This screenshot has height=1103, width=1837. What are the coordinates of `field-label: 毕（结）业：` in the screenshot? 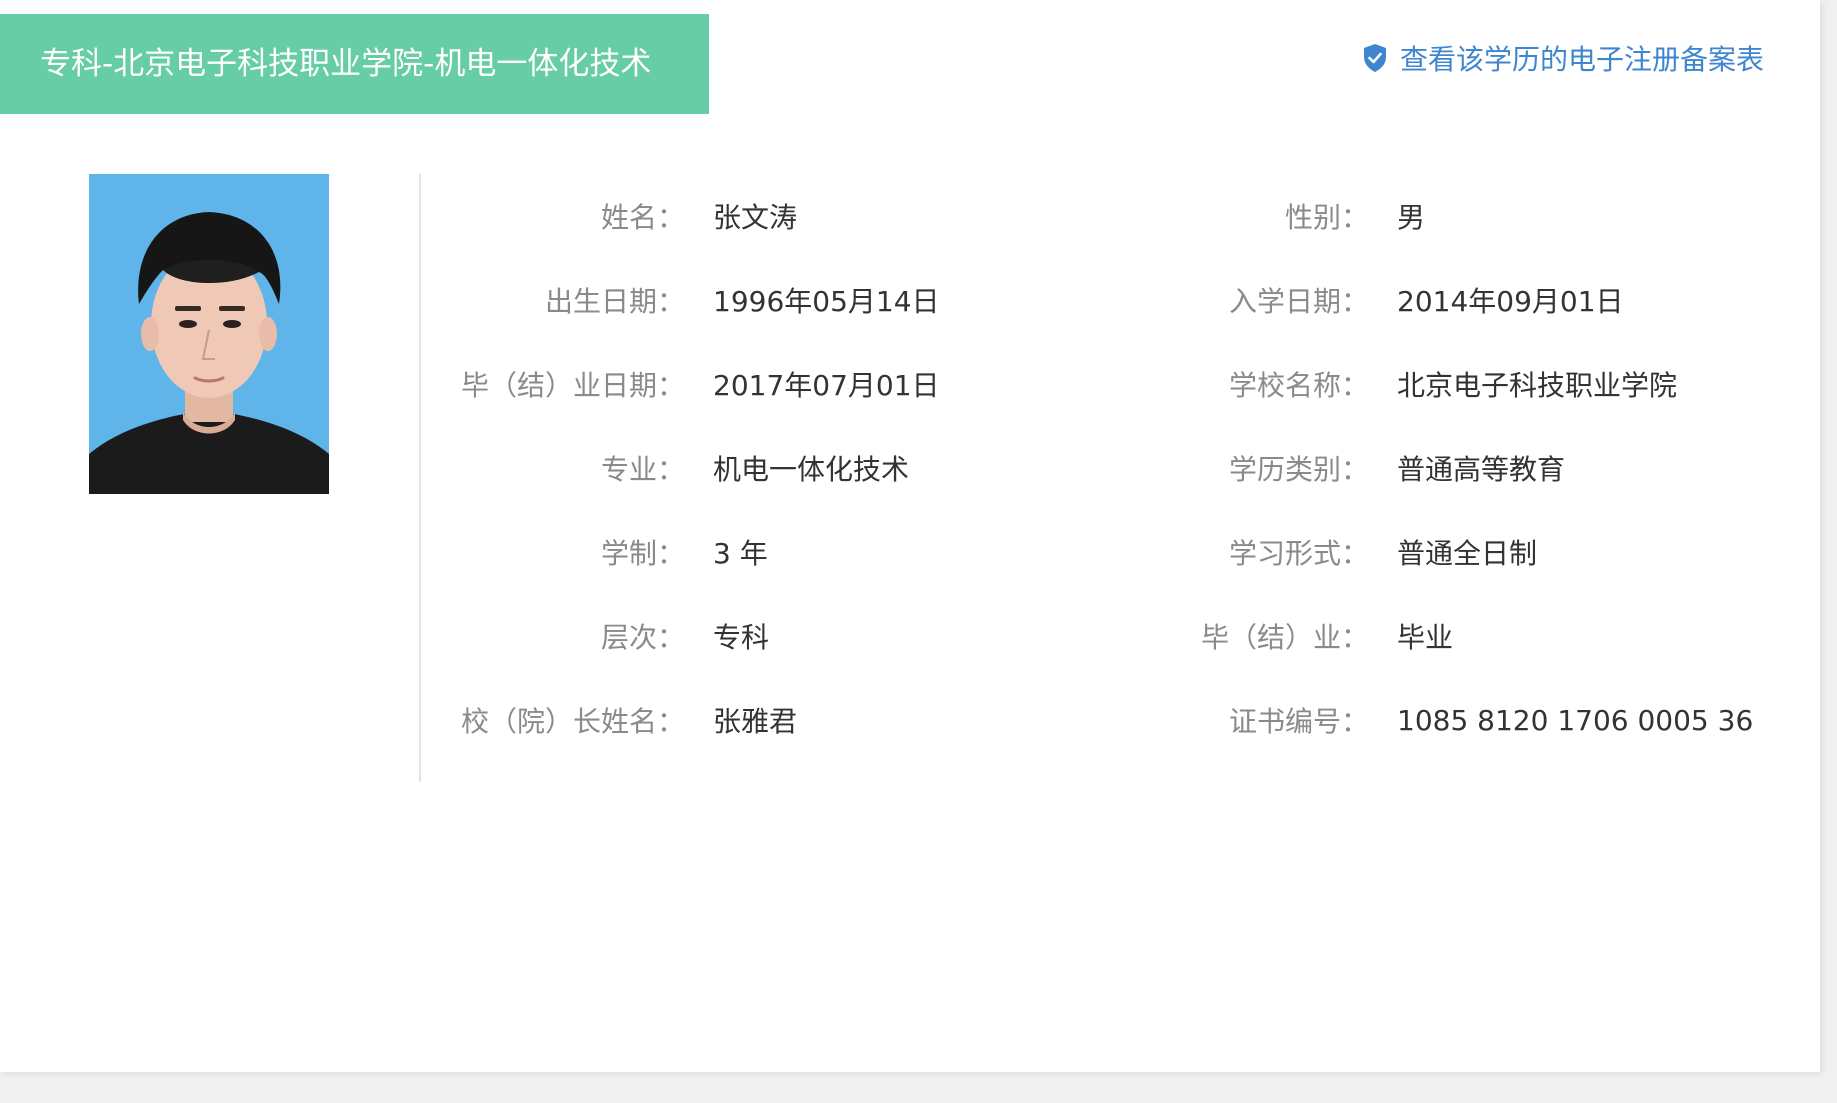 It's located at (1284, 637).